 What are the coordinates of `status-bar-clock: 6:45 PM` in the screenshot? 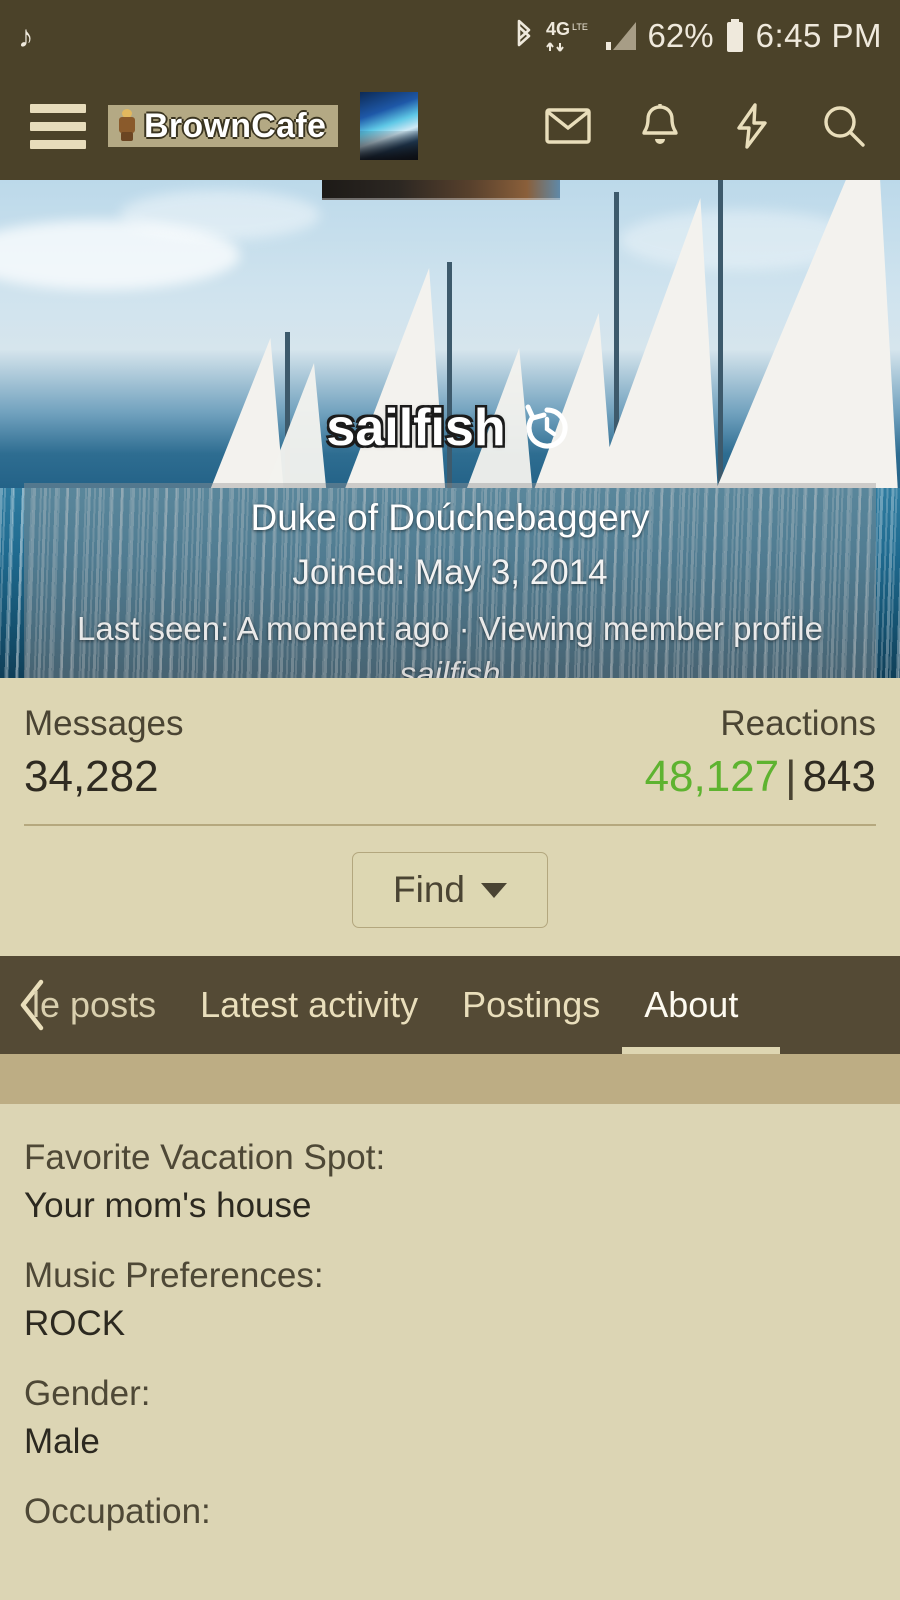 It's located at (818, 35).